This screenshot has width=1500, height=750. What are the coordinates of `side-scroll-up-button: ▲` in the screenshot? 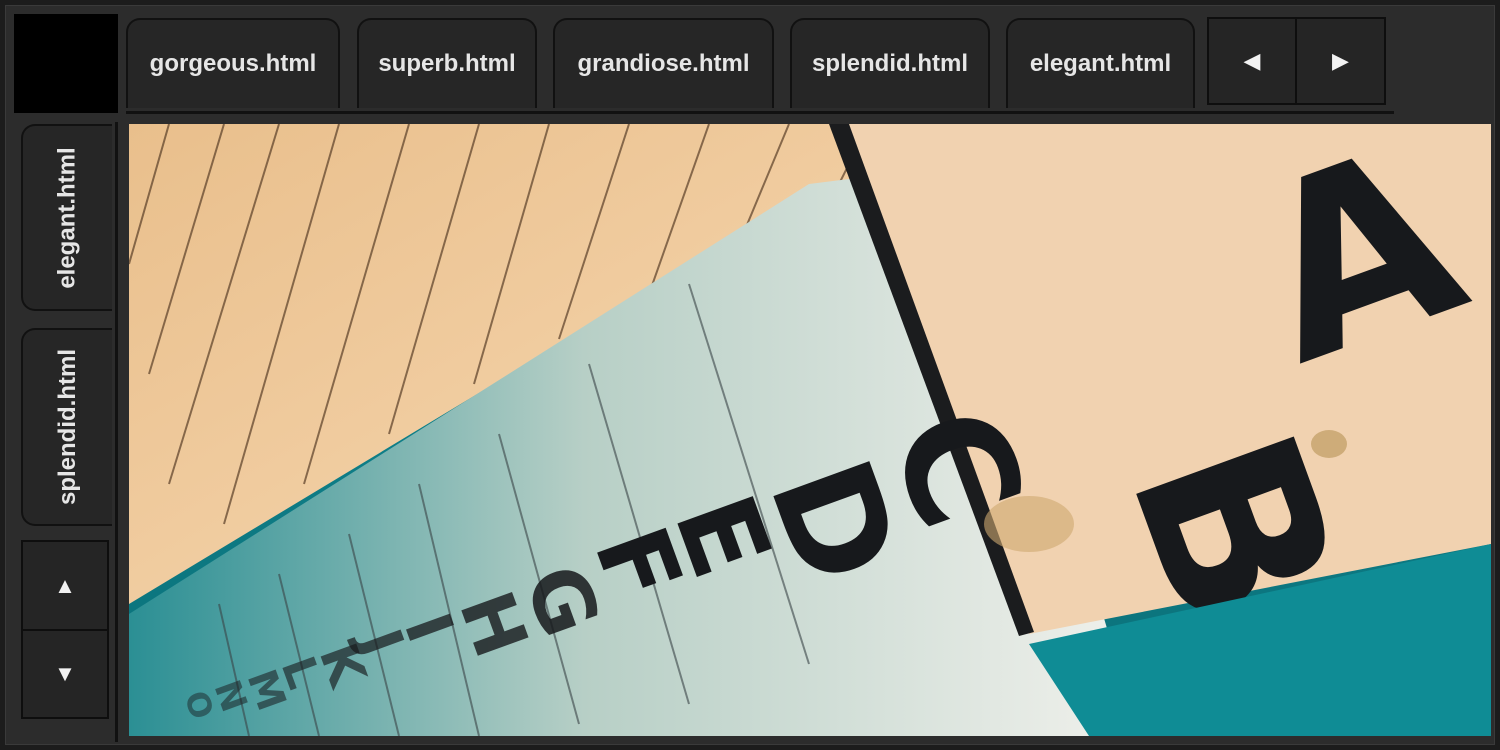 It's located at (65, 585).